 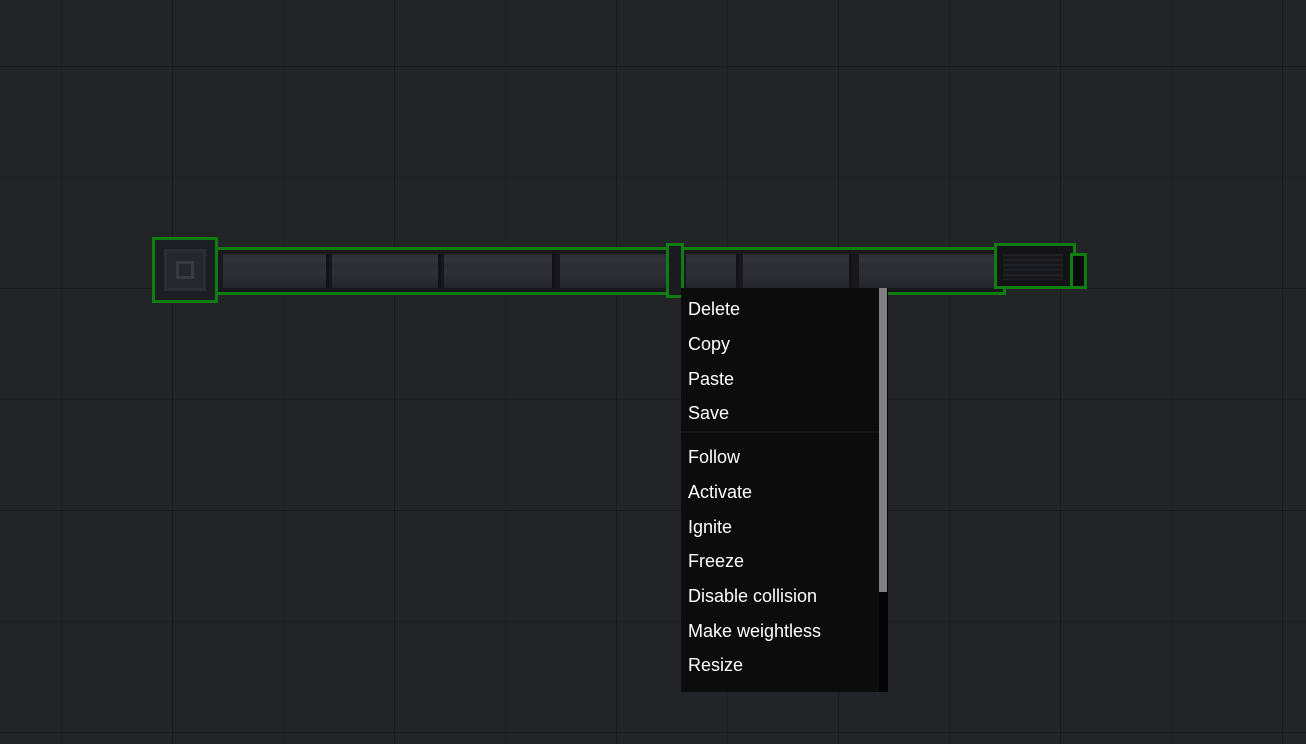 What do you see at coordinates (780, 596) in the screenshot?
I see `menu-item-disable-collision: Disable collision` at bounding box center [780, 596].